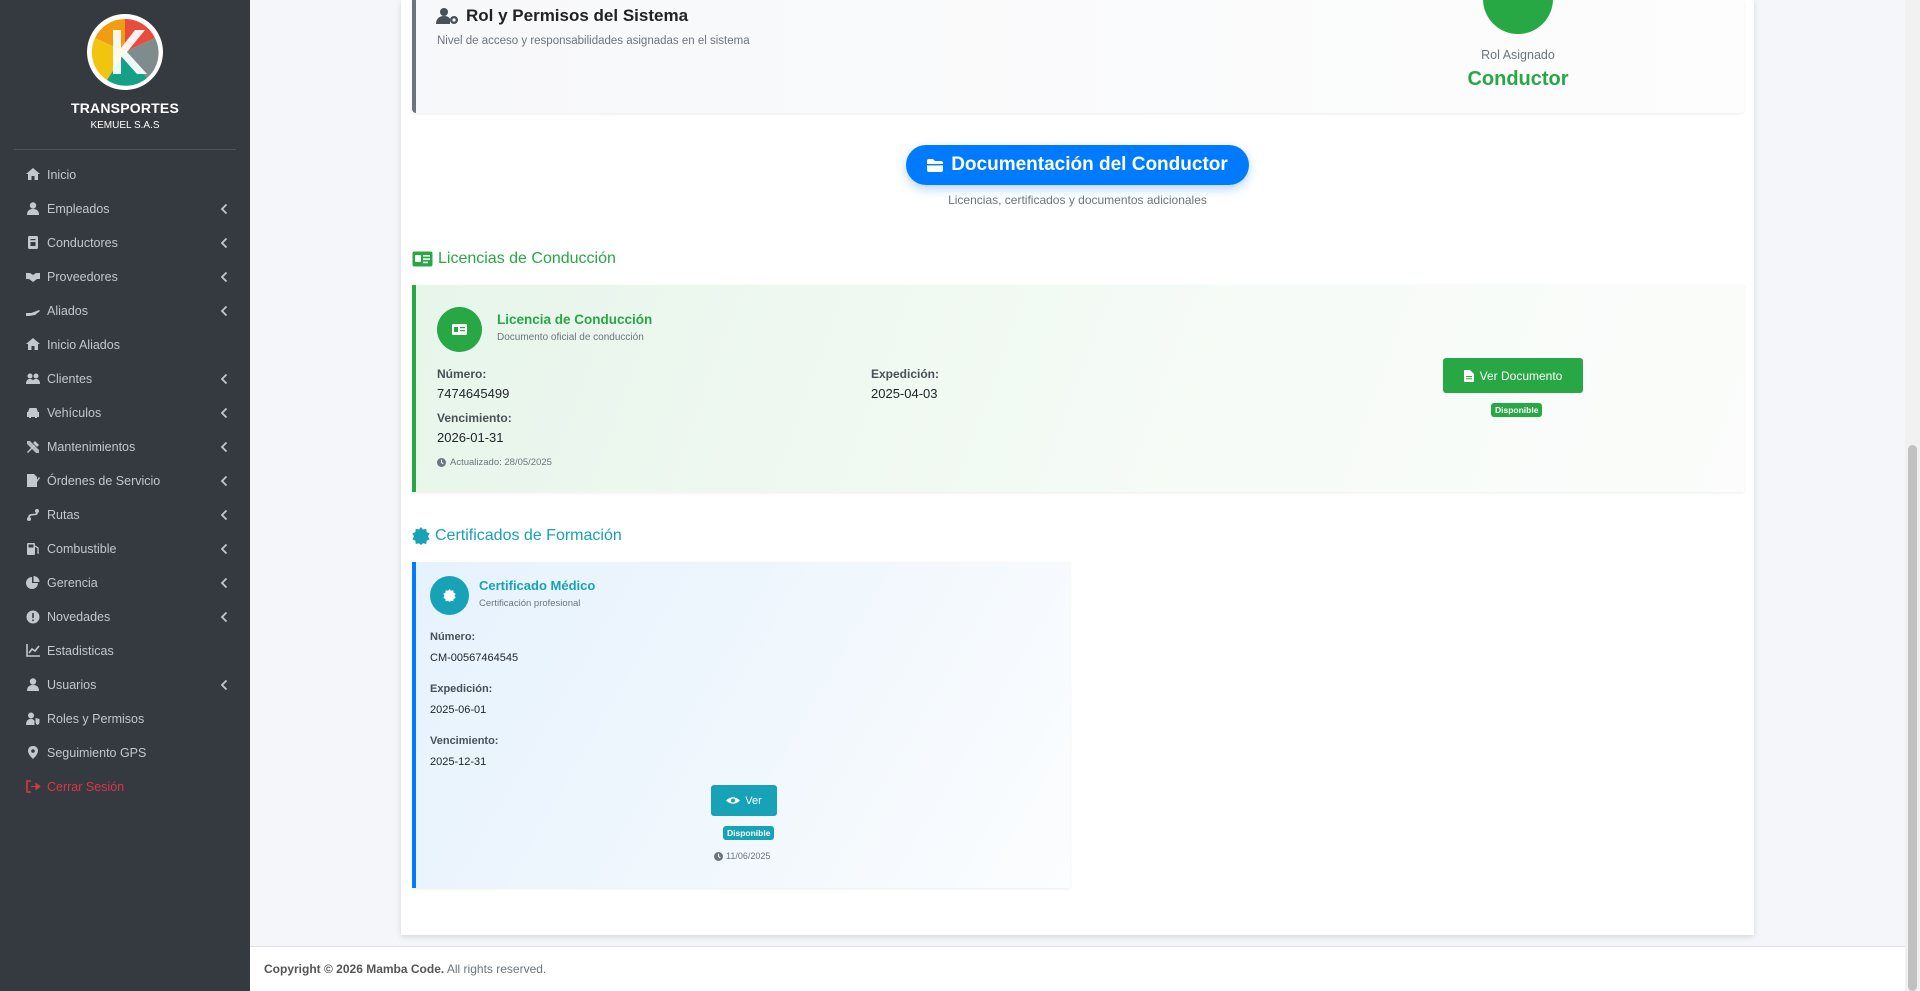  I want to click on sidebar-item-label: Proveedores, so click(82, 277).